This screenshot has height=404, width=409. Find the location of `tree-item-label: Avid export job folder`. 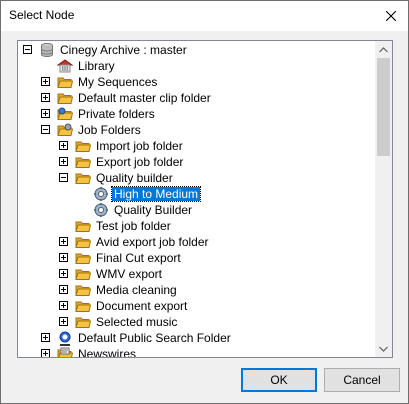

tree-item-label: Avid export job folder is located at coordinates (152, 242).